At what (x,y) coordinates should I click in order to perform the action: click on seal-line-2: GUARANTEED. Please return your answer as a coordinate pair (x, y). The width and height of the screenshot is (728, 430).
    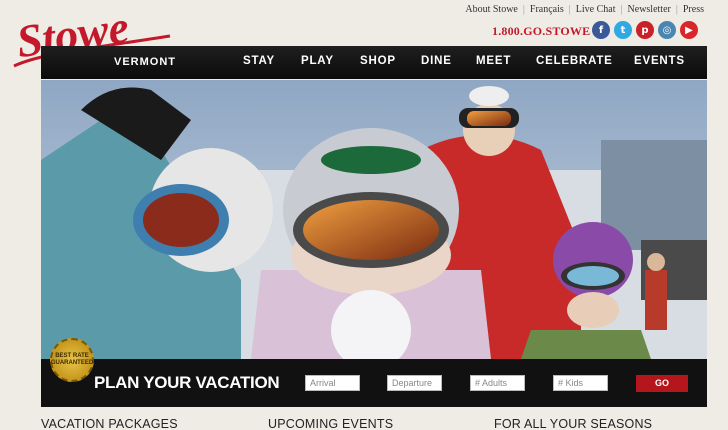
    Looking at the image, I should click on (72, 363).